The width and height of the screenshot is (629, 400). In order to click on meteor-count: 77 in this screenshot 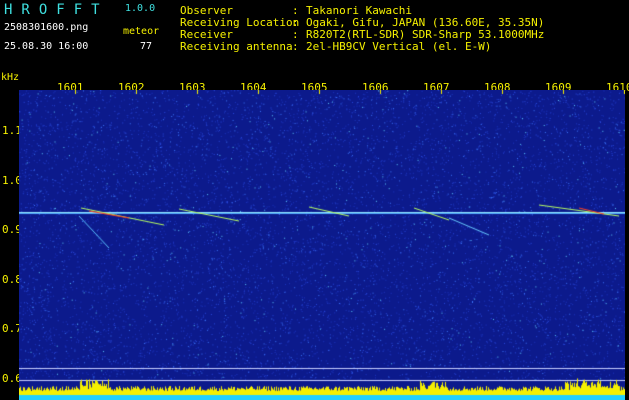, I will do `click(146, 46)`.